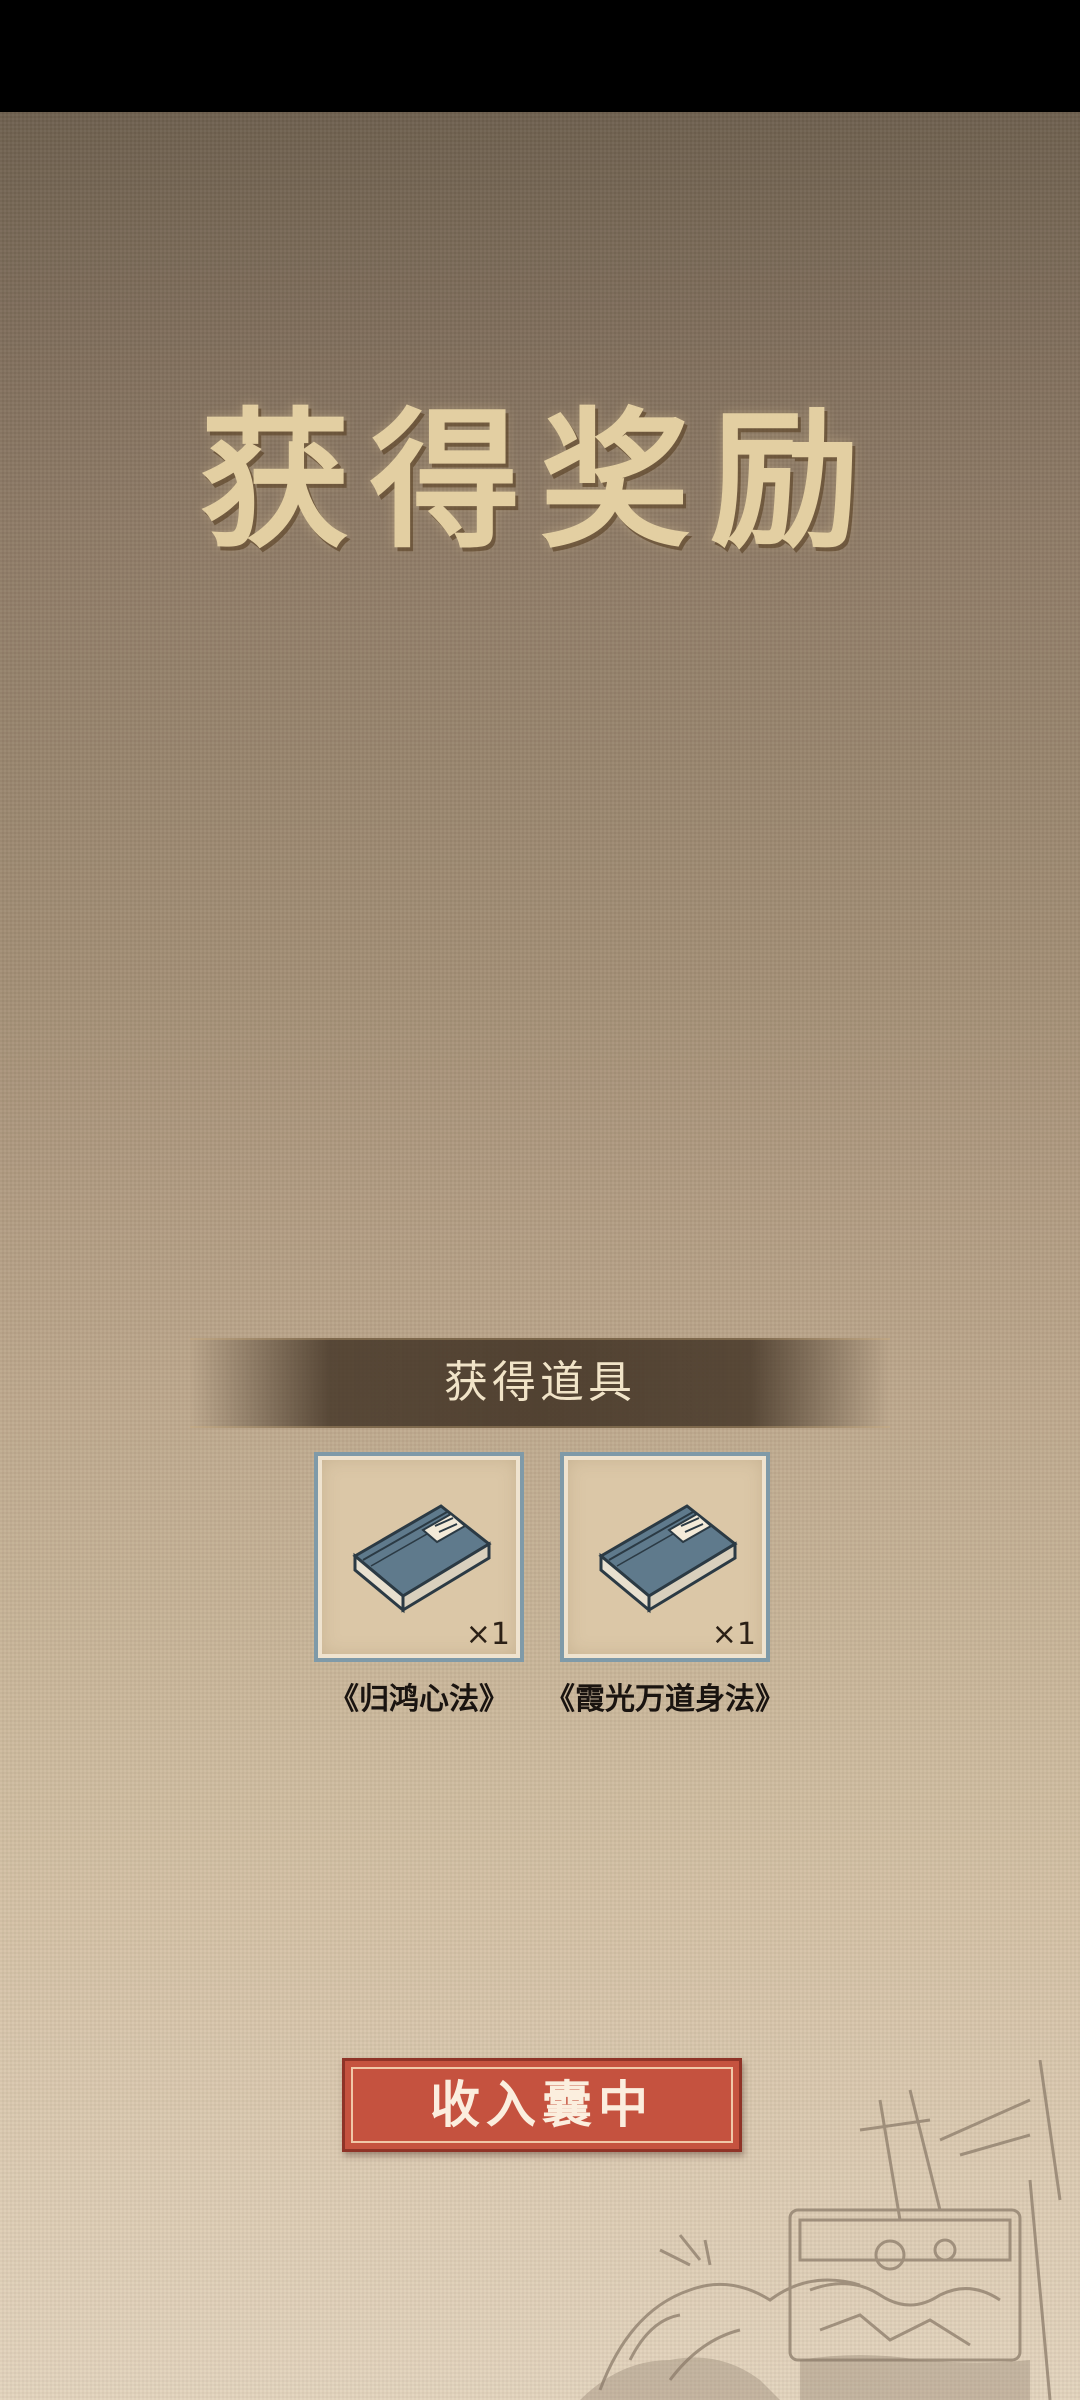 The width and height of the screenshot is (1080, 2400). I want to click on section-banner: 获得道具, so click(540, 1383).